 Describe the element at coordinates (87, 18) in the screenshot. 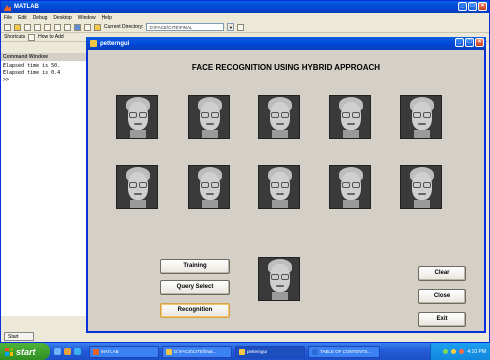

I see `menu-window: Window` at that location.